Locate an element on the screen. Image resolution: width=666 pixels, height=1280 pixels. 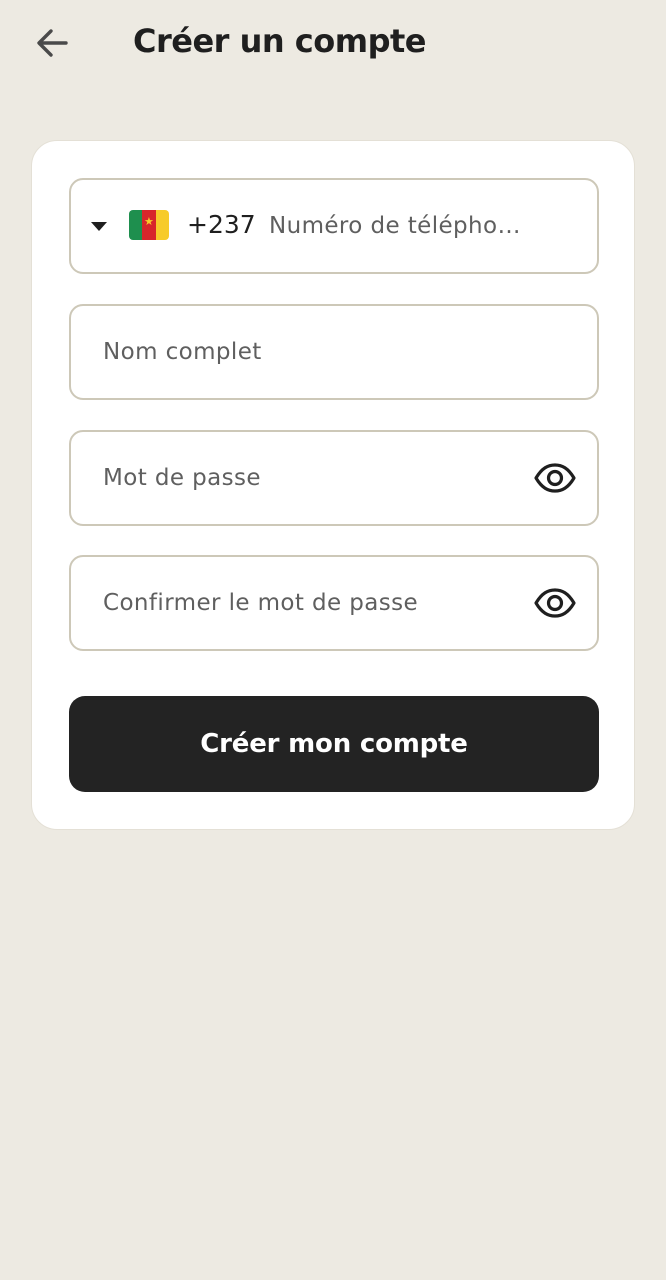
create-account-label: Créer mon compte is located at coordinates (334, 744).